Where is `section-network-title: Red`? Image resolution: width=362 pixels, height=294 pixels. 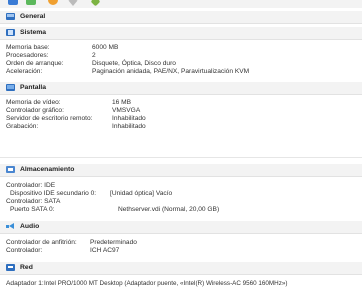
section-network-title: Red is located at coordinates (26, 267).